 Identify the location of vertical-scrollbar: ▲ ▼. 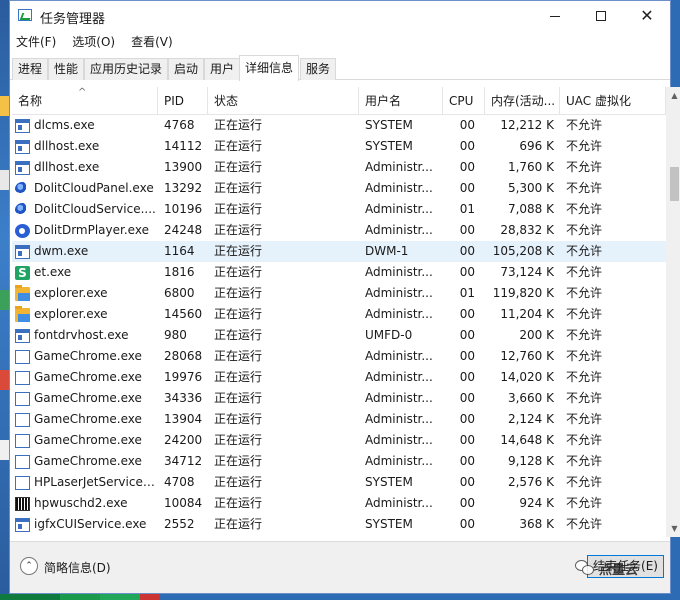
(673, 312).